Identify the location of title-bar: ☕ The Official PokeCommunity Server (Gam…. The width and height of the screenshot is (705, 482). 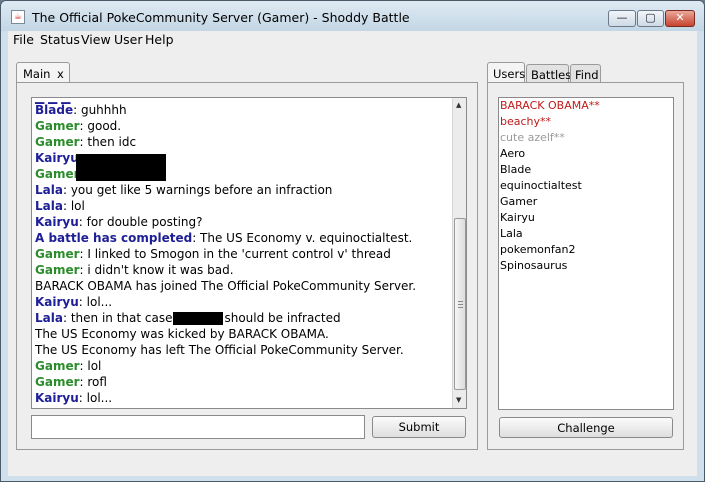
(352, 16).